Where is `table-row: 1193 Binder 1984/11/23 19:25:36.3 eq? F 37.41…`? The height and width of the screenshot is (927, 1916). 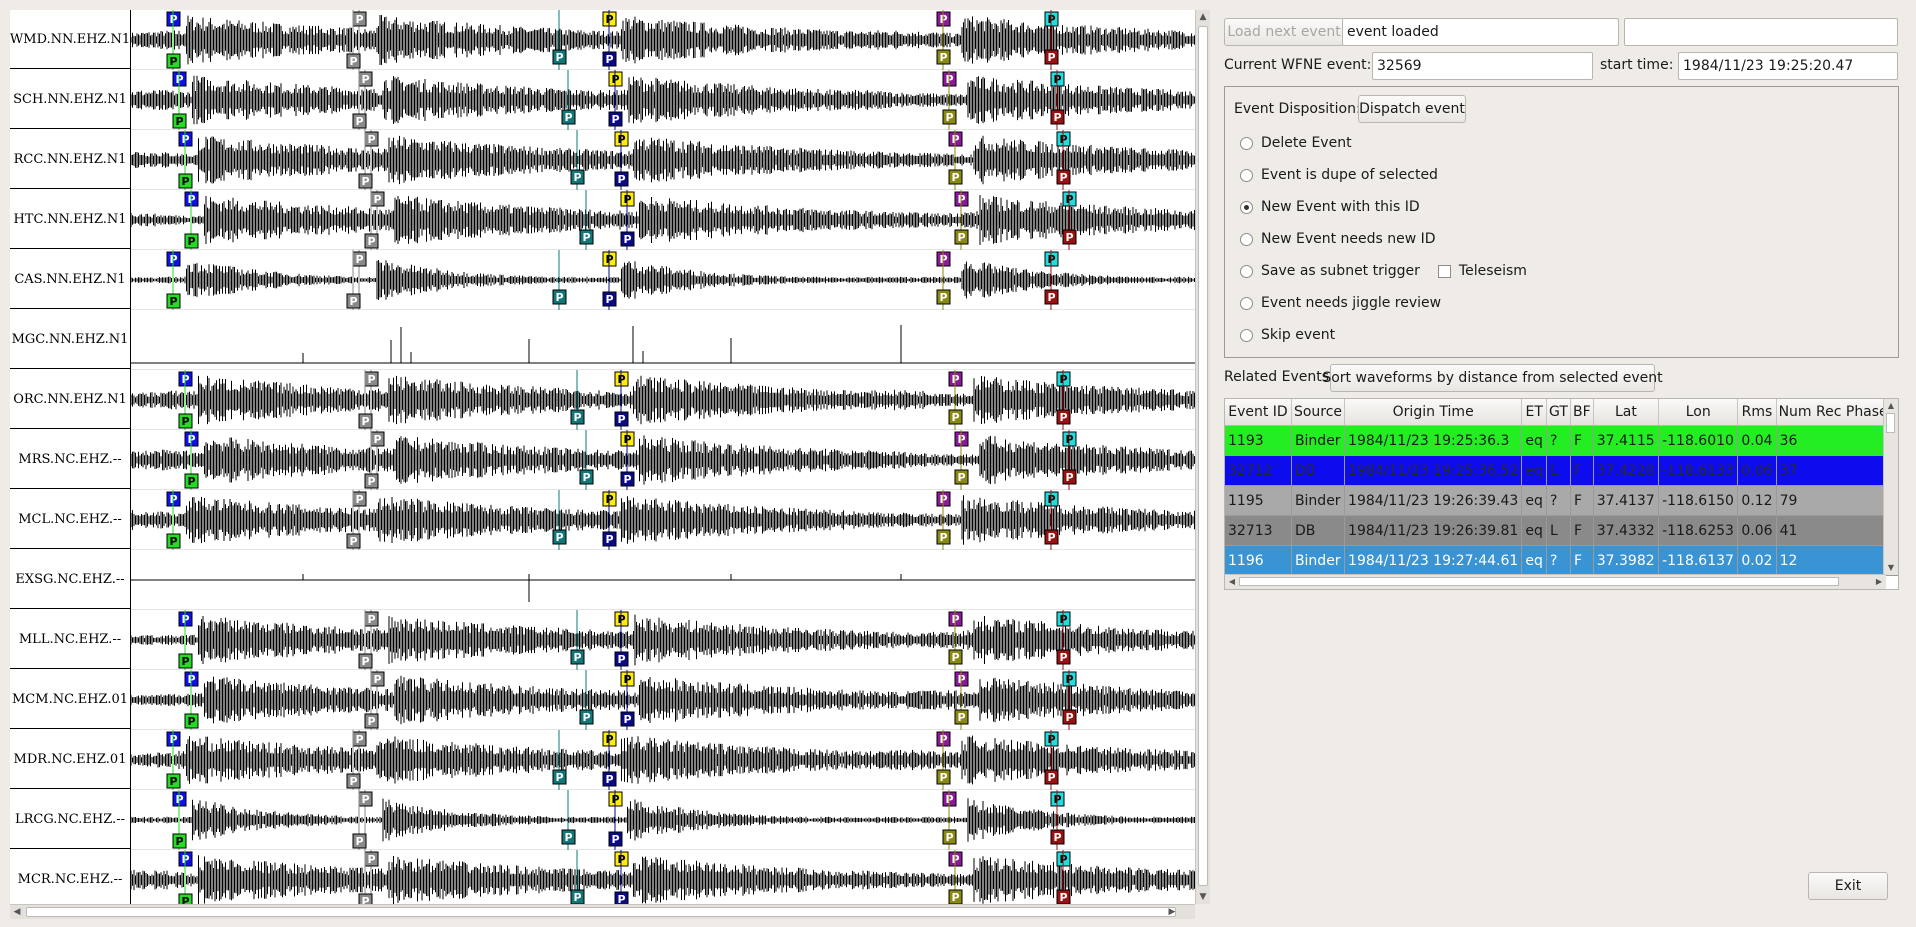
table-row: 1193 Binder 1984/11/23 19:25:36.3 eq? F 37.41… is located at coordinates (1561, 440).